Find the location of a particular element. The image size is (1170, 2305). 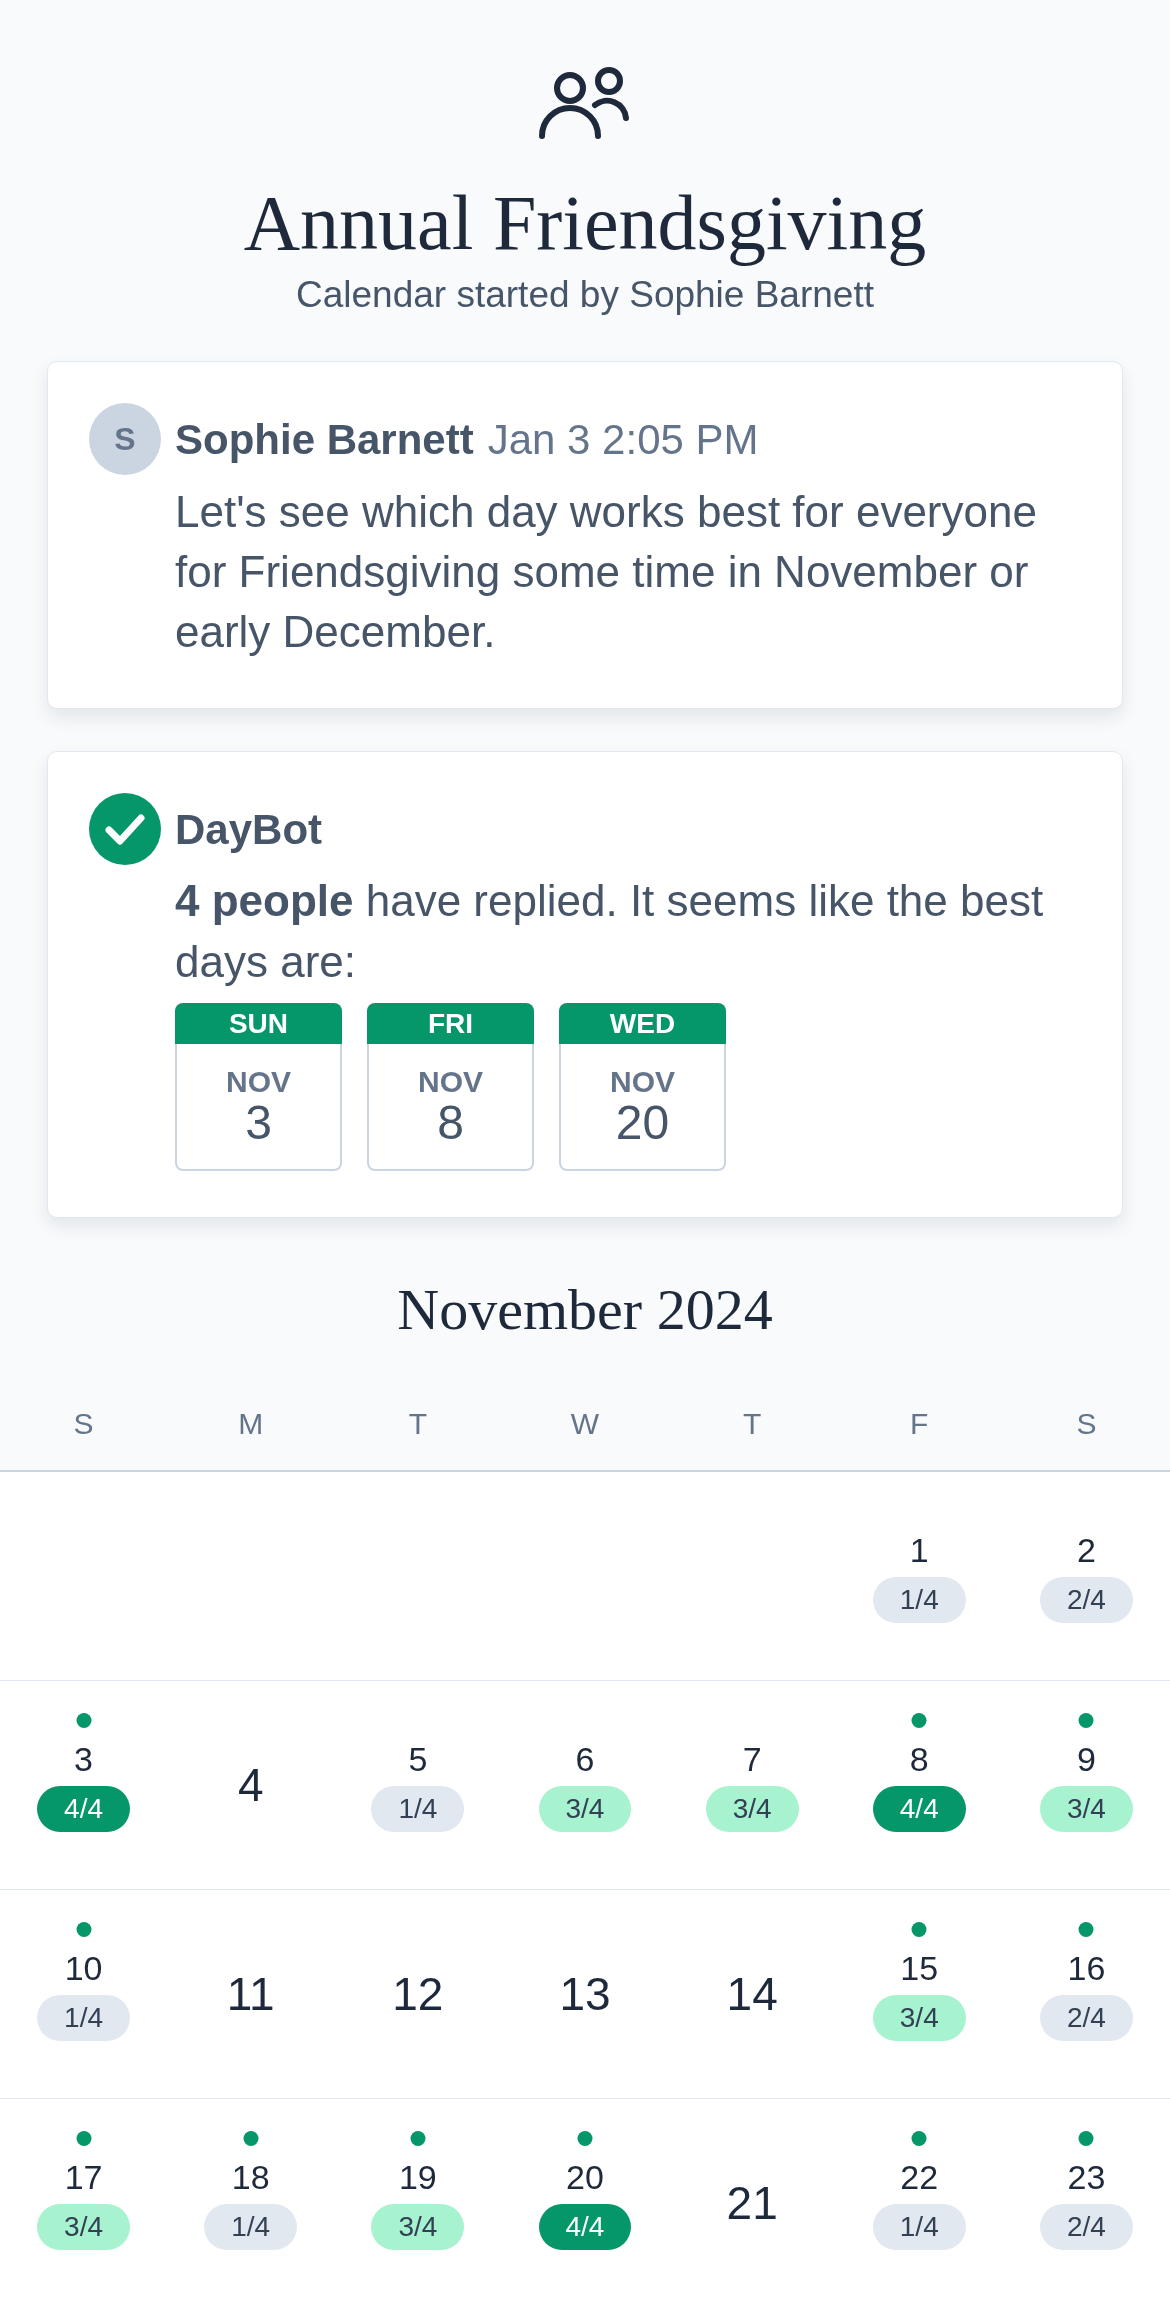

day-number: 16 is located at coordinates (1086, 1967).